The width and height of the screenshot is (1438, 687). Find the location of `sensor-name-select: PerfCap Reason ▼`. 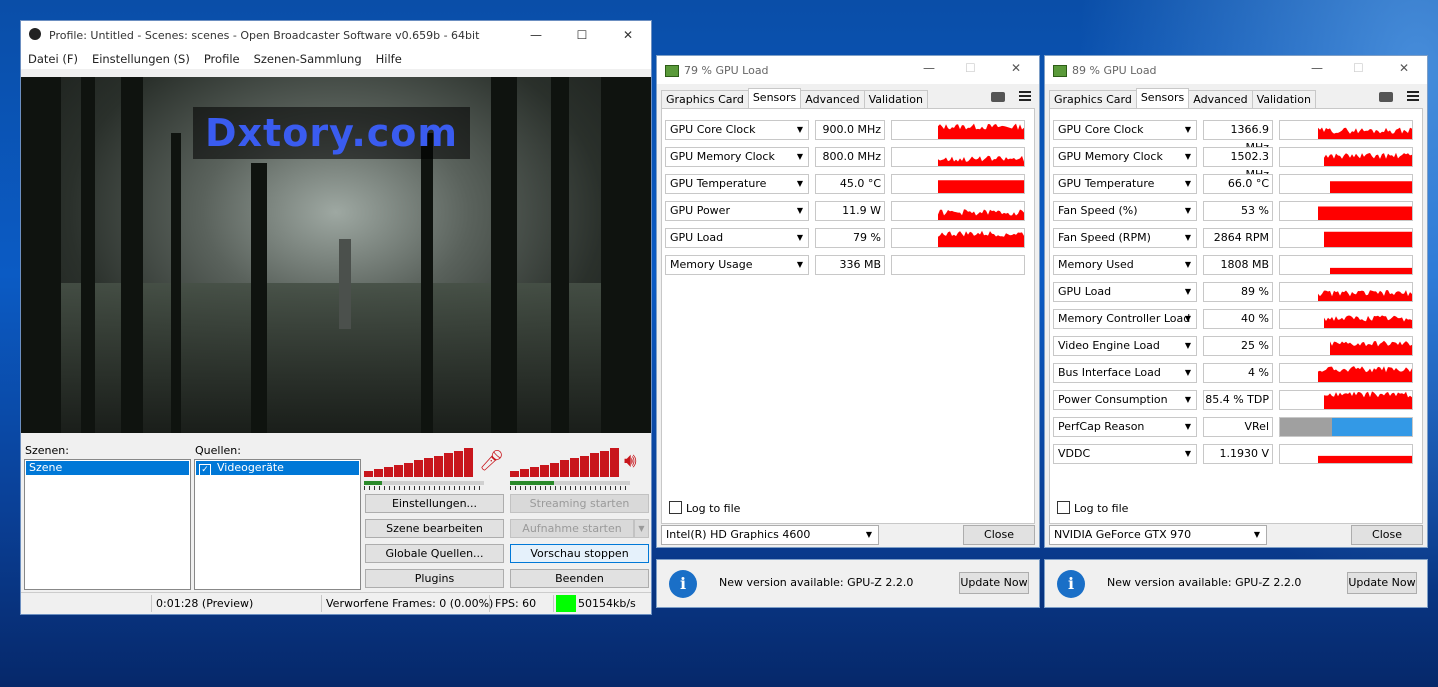

sensor-name-select: PerfCap Reason ▼ is located at coordinates (1125, 427).